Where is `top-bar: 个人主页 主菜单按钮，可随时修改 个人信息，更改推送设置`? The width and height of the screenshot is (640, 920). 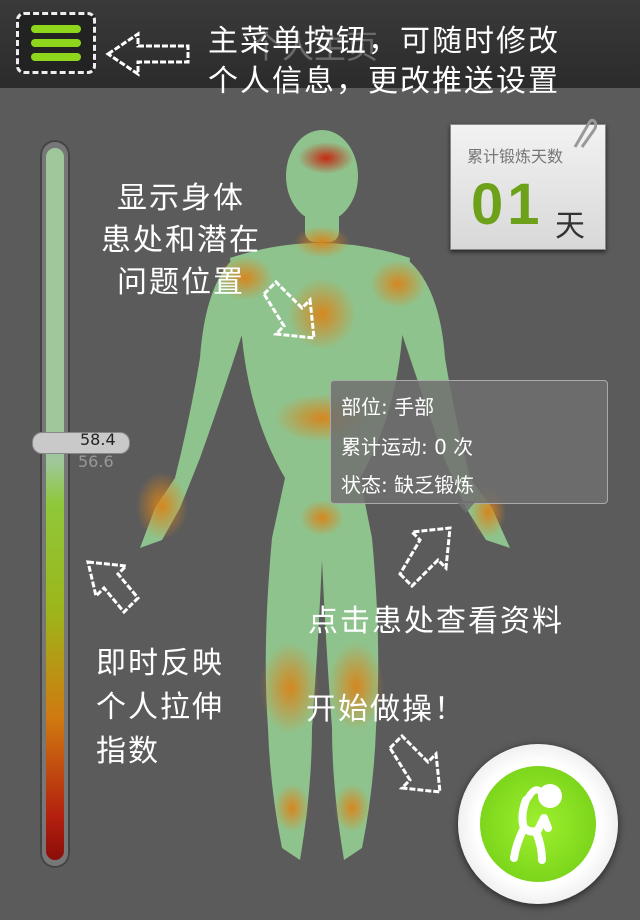
top-bar: 个人主页 主菜单按钮，可随时修改 个人信息，更改推送设置 is located at coordinates (320, 49).